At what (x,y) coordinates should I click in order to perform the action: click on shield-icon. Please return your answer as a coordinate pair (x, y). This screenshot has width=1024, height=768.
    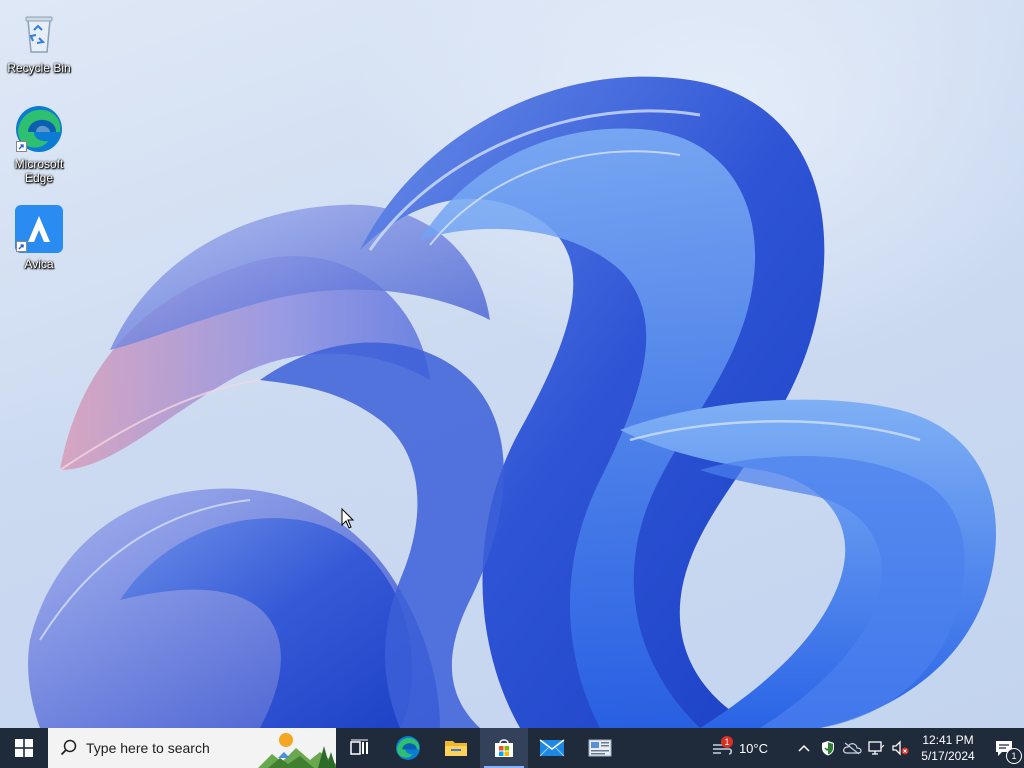
    Looking at the image, I should click on (828, 748).